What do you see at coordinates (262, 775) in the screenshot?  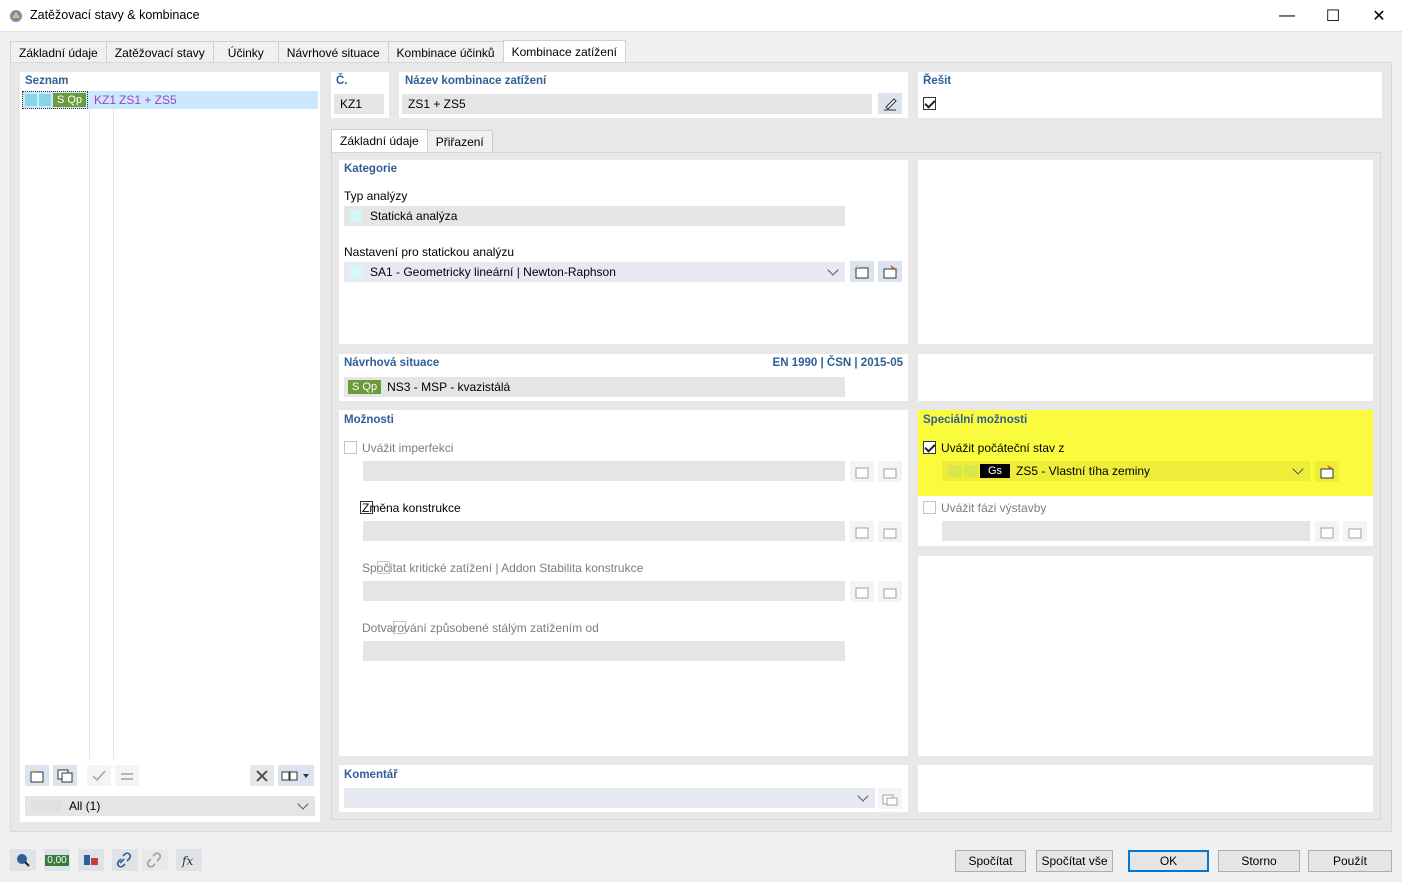 I see `delete-button` at bounding box center [262, 775].